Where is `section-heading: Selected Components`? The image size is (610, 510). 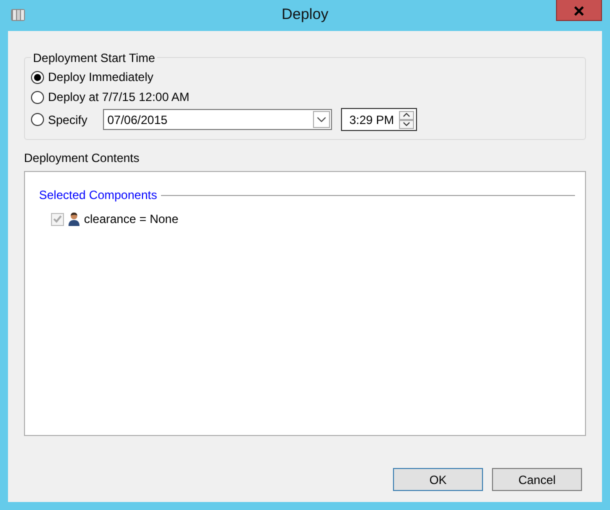
section-heading: Selected Components is located at coordinates (98, 195).